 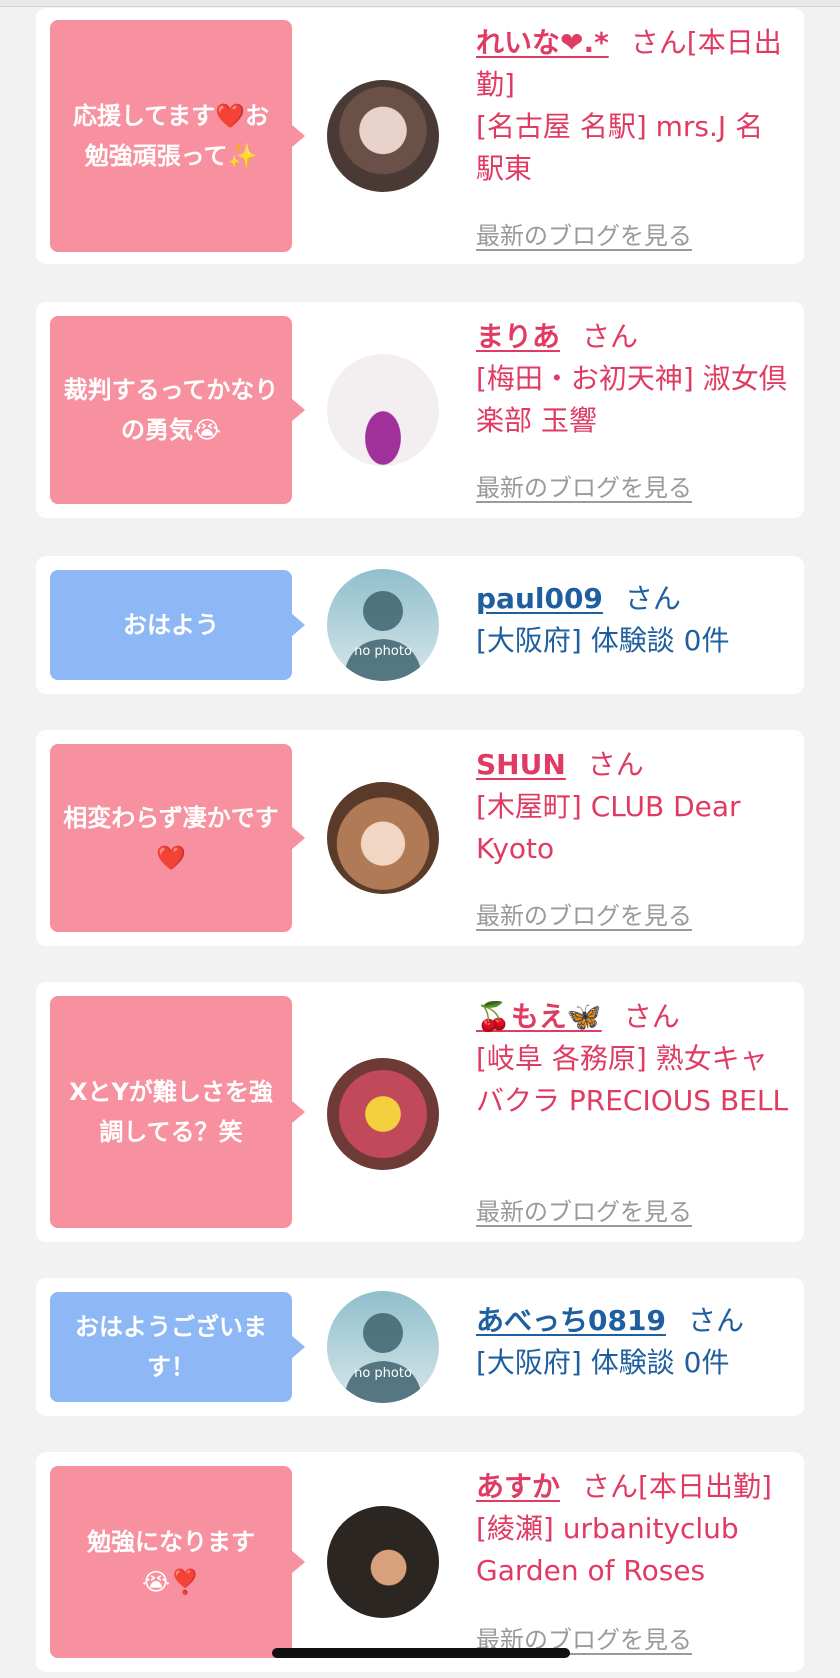 I want to click on user-name-link: 🍒もえ🦋, so click(x=539, y=1016).